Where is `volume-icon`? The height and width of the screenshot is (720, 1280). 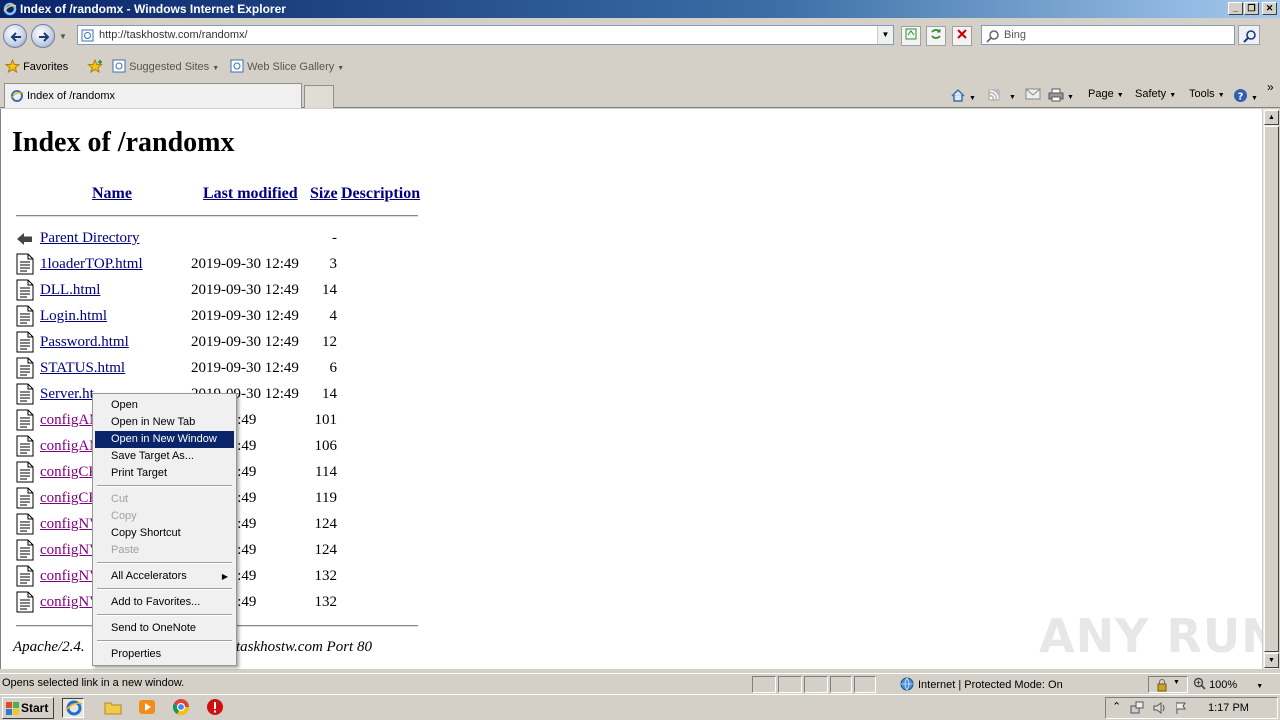
volume-icon is located at coordinates (1159, 708).